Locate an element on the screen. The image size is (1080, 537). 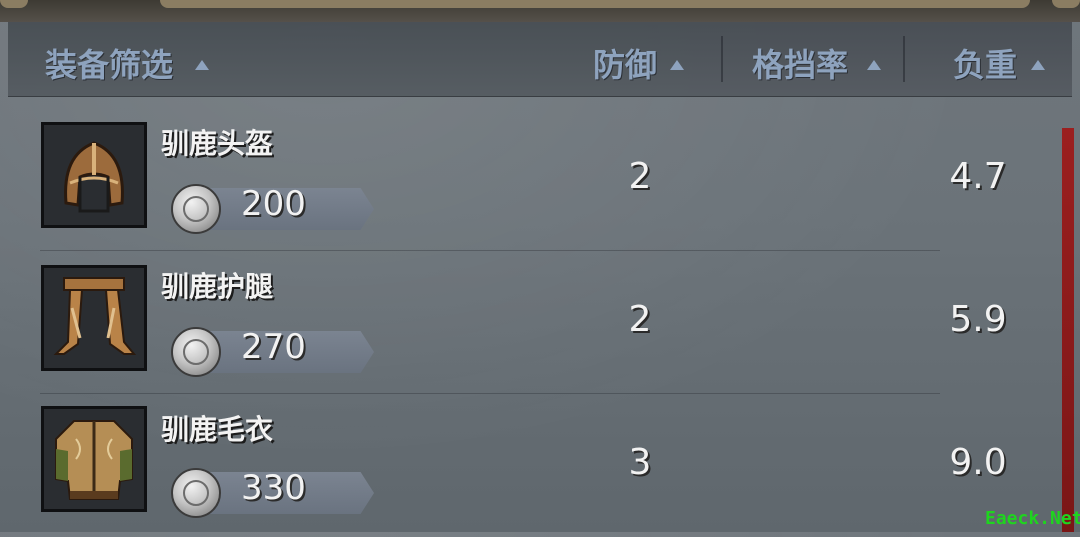
item-defense: 3 is located at coordinates (640, 462).